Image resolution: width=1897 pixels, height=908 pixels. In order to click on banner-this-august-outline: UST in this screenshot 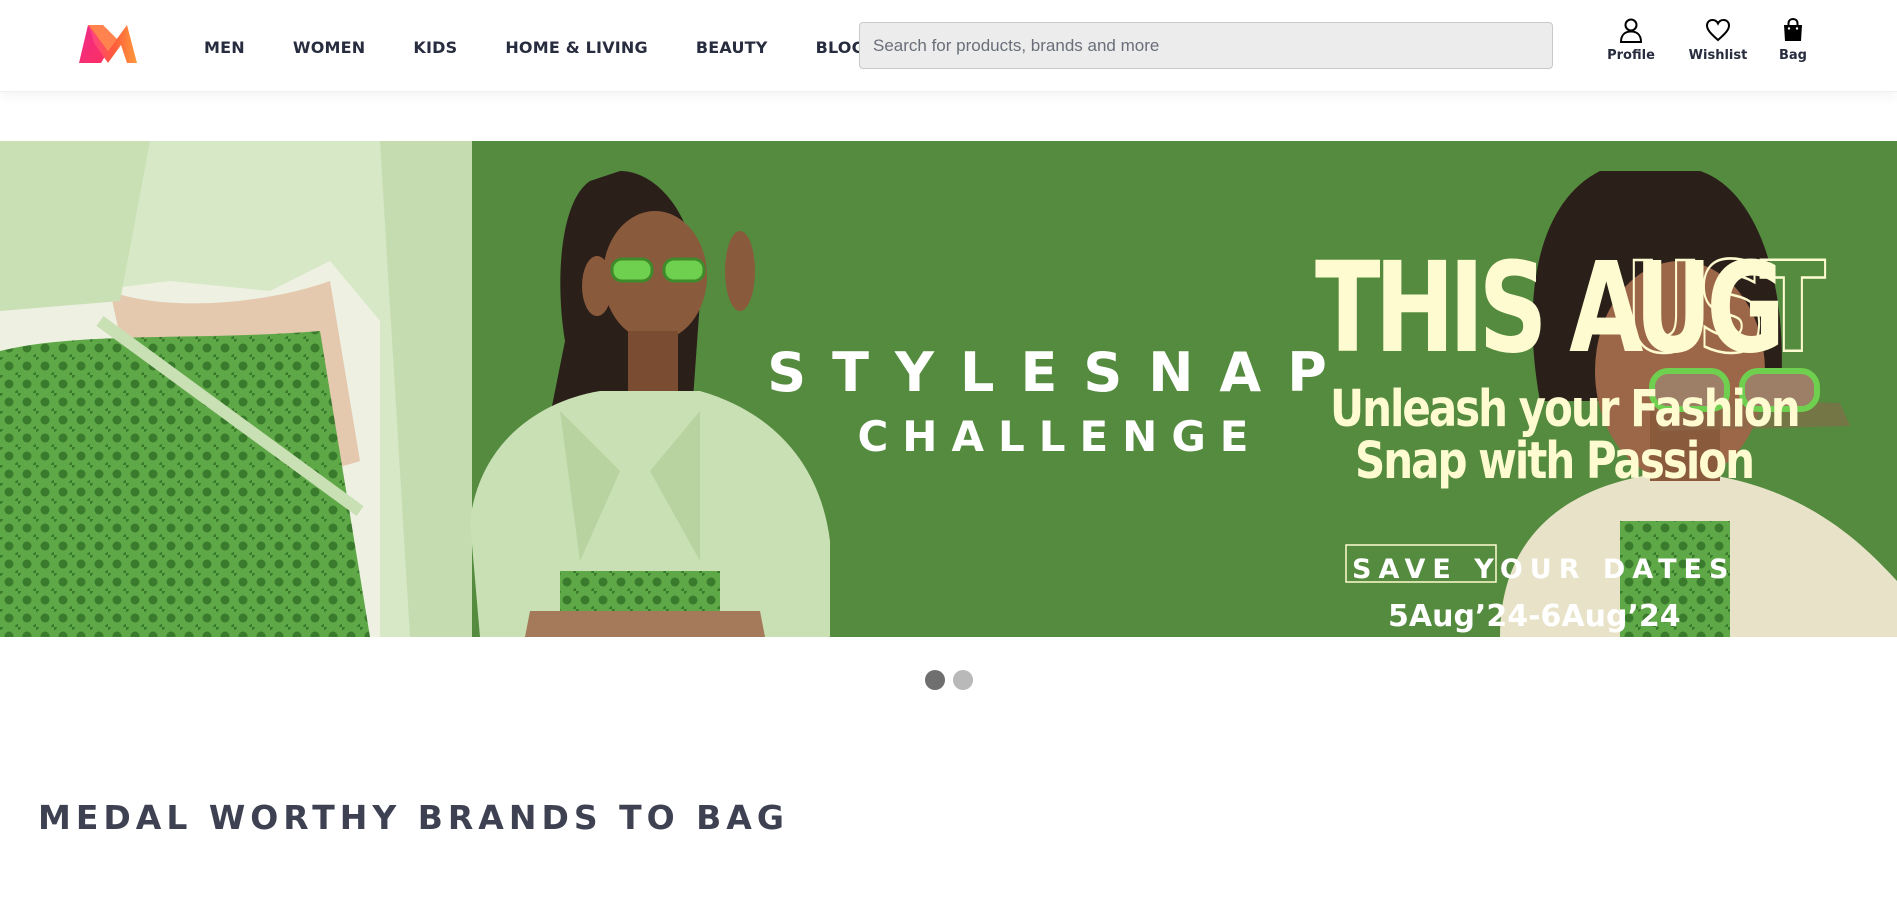, I will do `click(1725, 309)`.